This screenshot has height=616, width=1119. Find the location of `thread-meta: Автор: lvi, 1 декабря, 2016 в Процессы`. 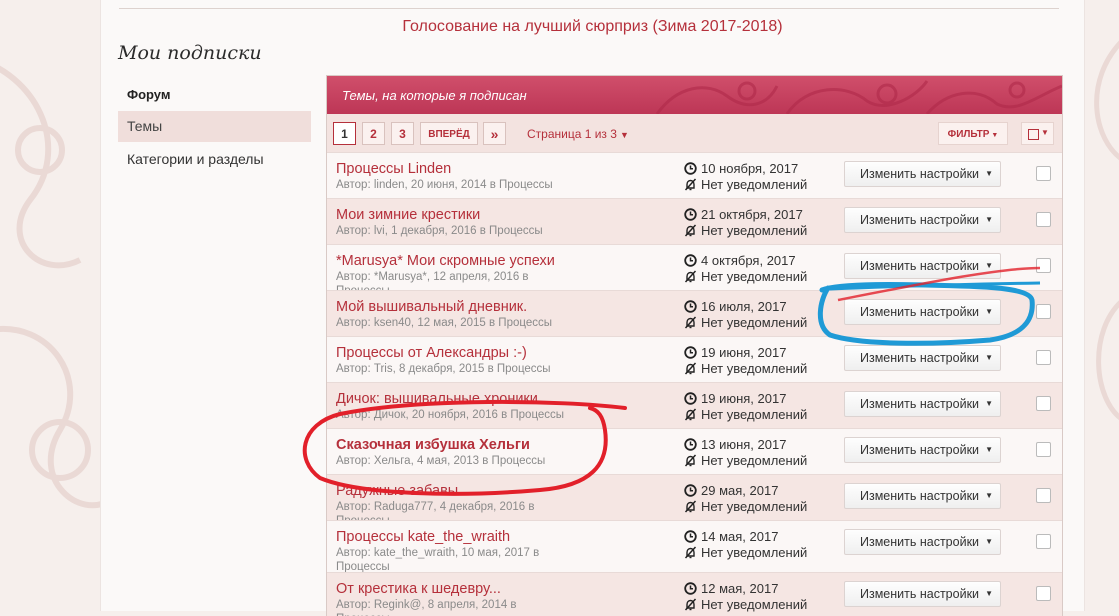

thread-meta: Автор: lvi, 1 декабря, 2016 в Процессы is located at coordinates (439, 231).